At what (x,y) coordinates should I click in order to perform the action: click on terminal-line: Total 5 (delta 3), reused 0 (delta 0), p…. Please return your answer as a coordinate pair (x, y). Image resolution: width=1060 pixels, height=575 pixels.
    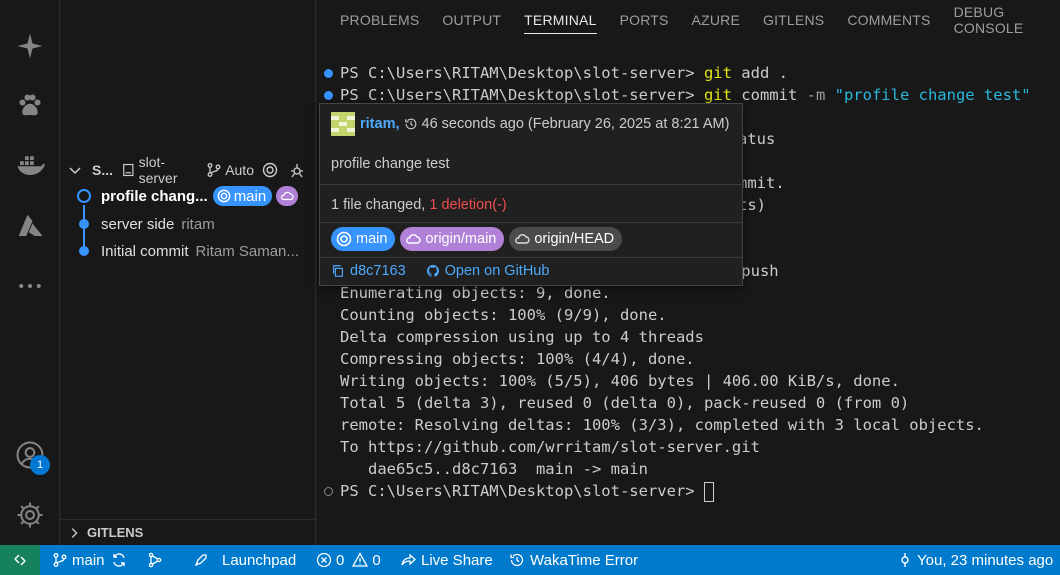
    Looking at the image, I should click on (625, 403).